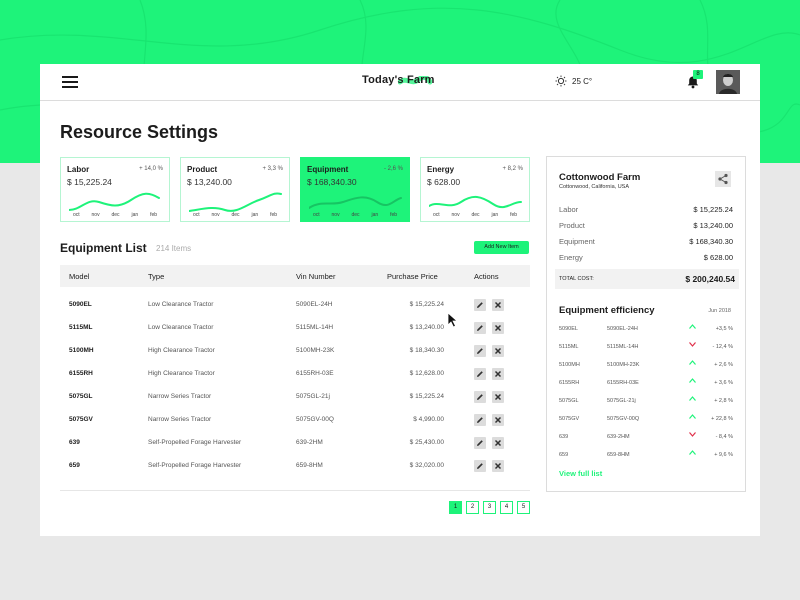 Image resolution: width=800 pixels, height=600 pixels. What do you see at coordinates (724, 437) in the screenshot?
I see `efficiency-percent: - 8,4 %` at bounding box center [724, 437].